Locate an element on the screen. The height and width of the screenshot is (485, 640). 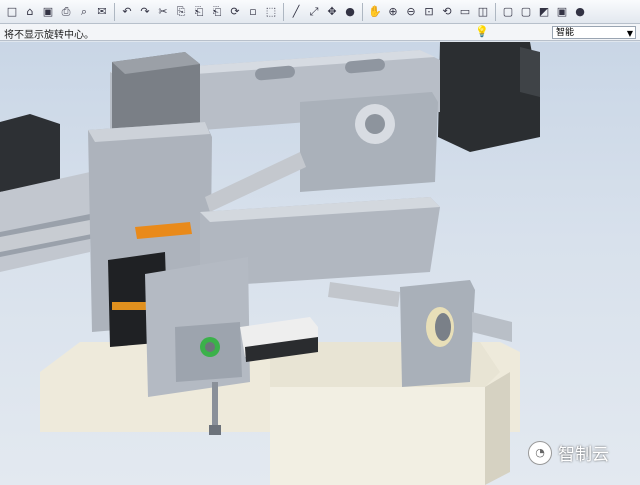
chevron-down-icon: ▼ is located at coordinates (630, 33).